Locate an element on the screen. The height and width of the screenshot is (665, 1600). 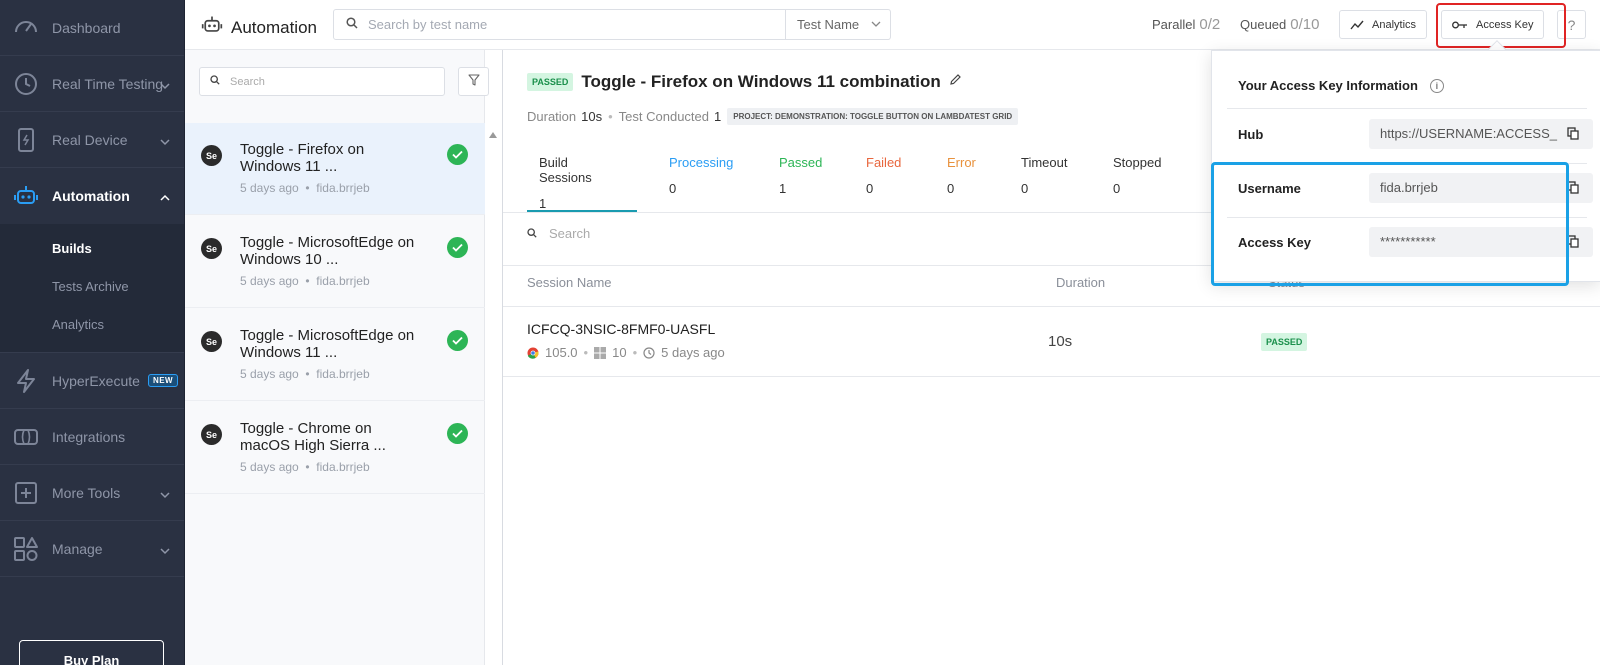
queued-label: Queued is located at coordinates (1263, 24).